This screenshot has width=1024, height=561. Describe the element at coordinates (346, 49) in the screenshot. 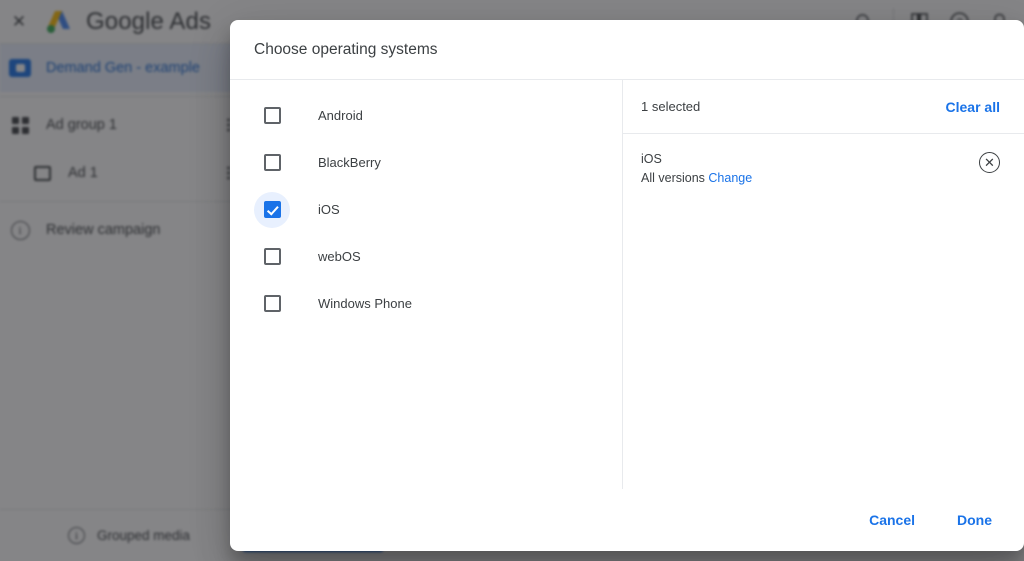

I see `dialog-title: Choose operating systems` at that location.